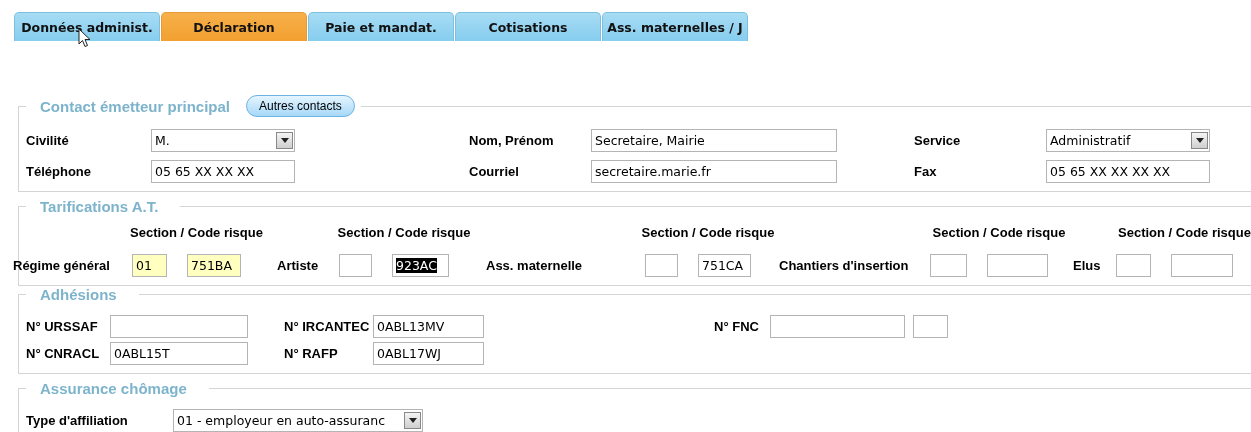  I want to click on input-field: 751CA, so click(724, 265).